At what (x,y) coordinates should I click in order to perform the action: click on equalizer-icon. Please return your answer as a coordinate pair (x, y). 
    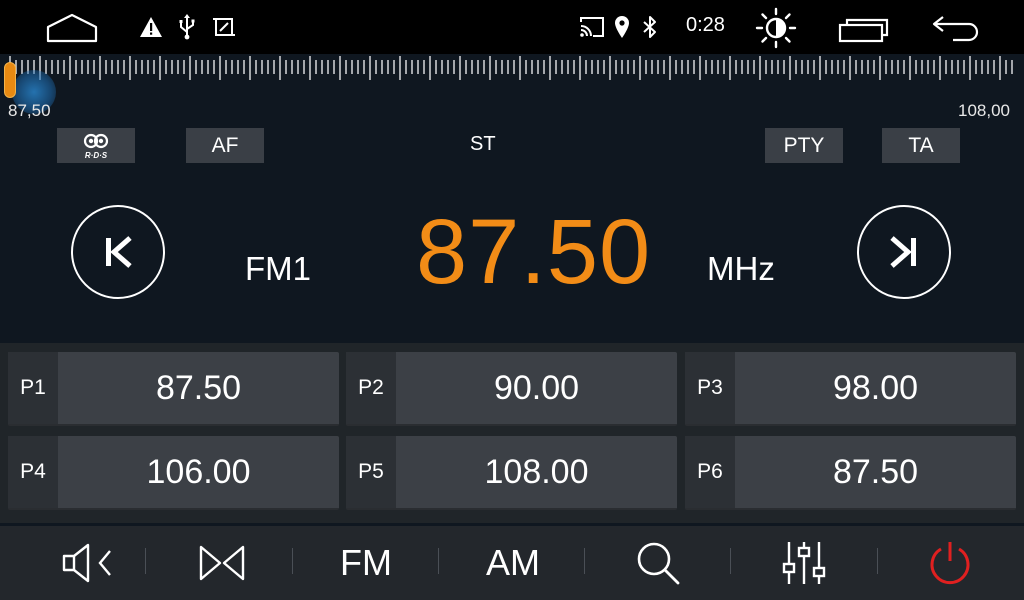
    Looking at the image, I should click on (804, 563).